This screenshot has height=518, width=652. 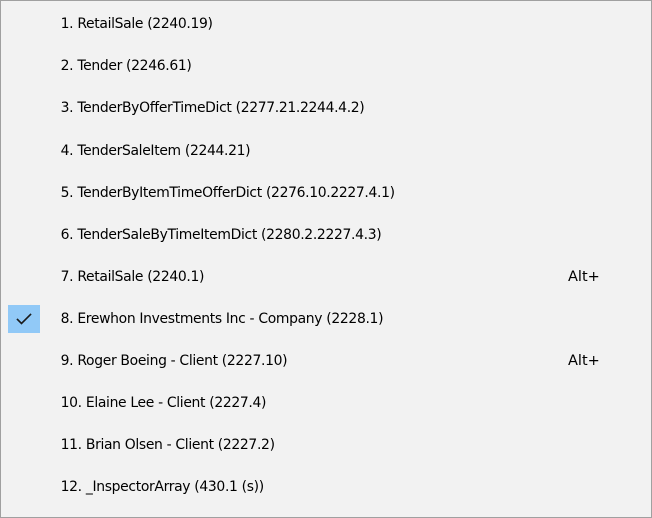 I want to click on menu-item-label: 11. Brian Olsen - Client (2227.2), so click(x=167, y=445).